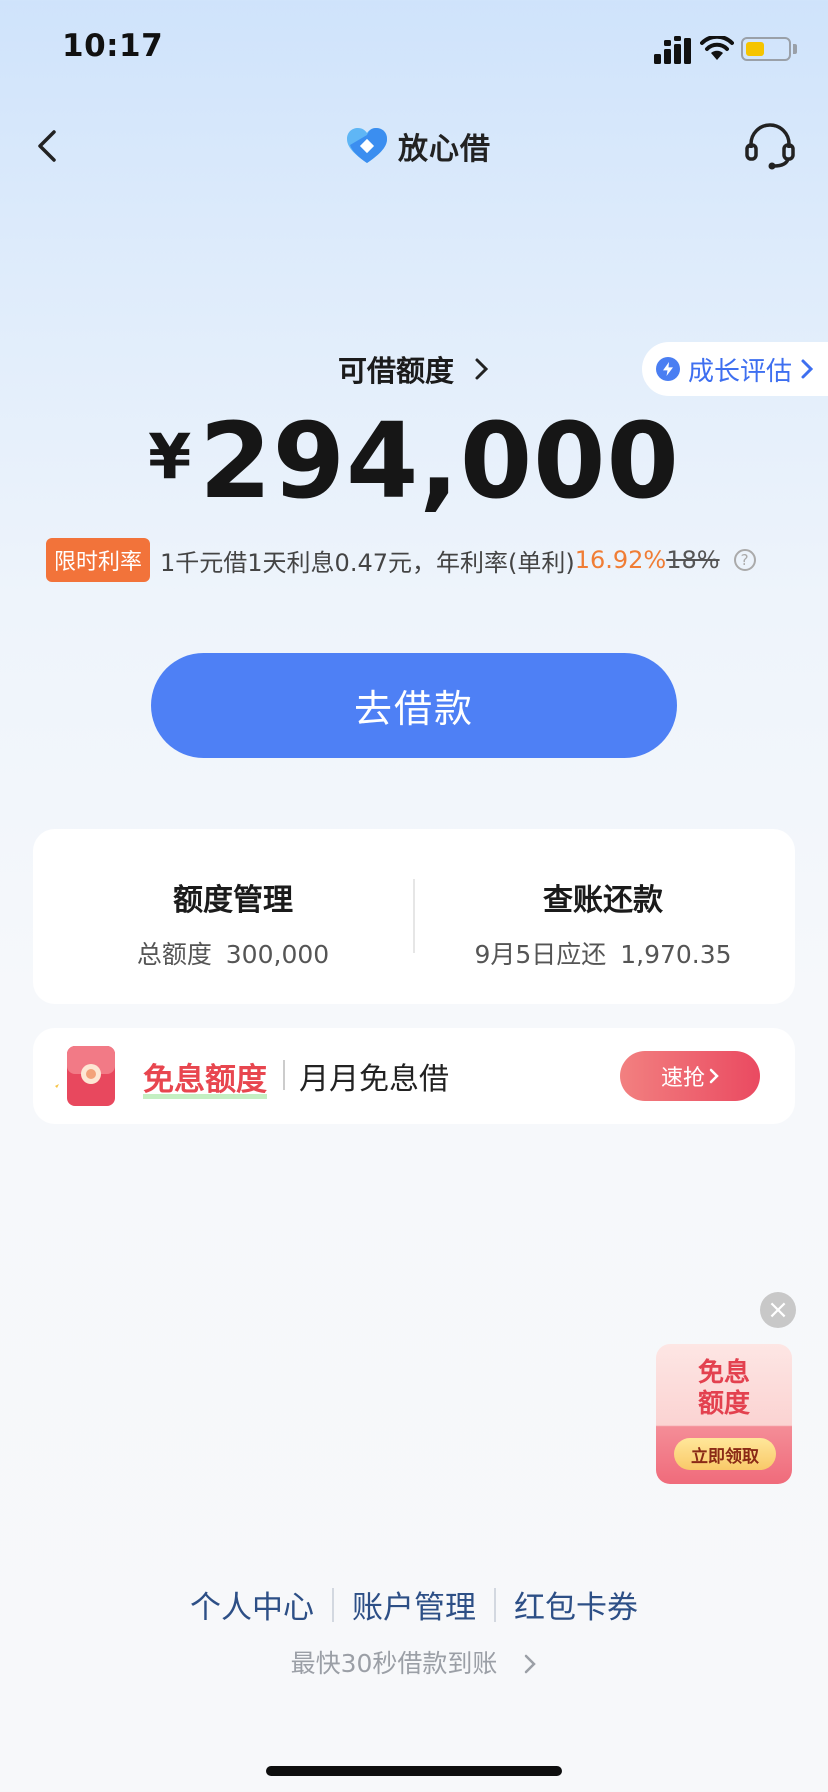  What do you see at coordinates (439, 461) in the screenshot?
I see `credit-amount-value: 294,000` at bounding box center [439, 461].